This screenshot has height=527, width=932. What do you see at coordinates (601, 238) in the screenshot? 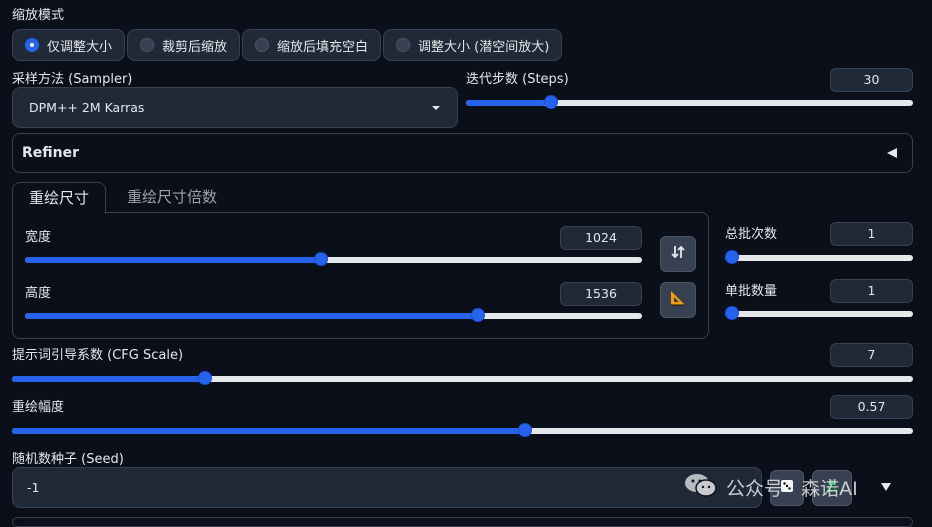
I see `width-input: 1024` at bounding box center [601, 238].